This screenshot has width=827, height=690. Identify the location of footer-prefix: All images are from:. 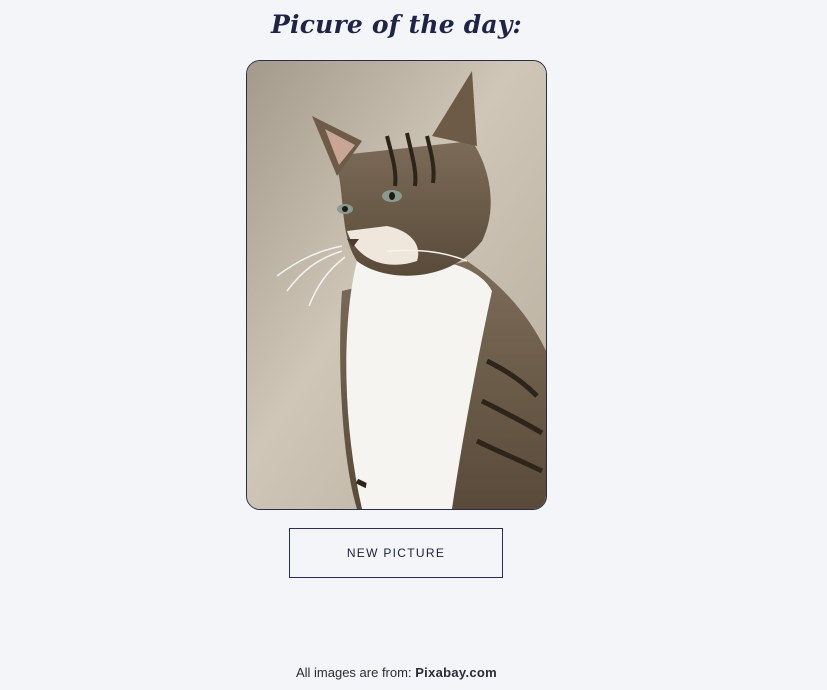
(353, 672).